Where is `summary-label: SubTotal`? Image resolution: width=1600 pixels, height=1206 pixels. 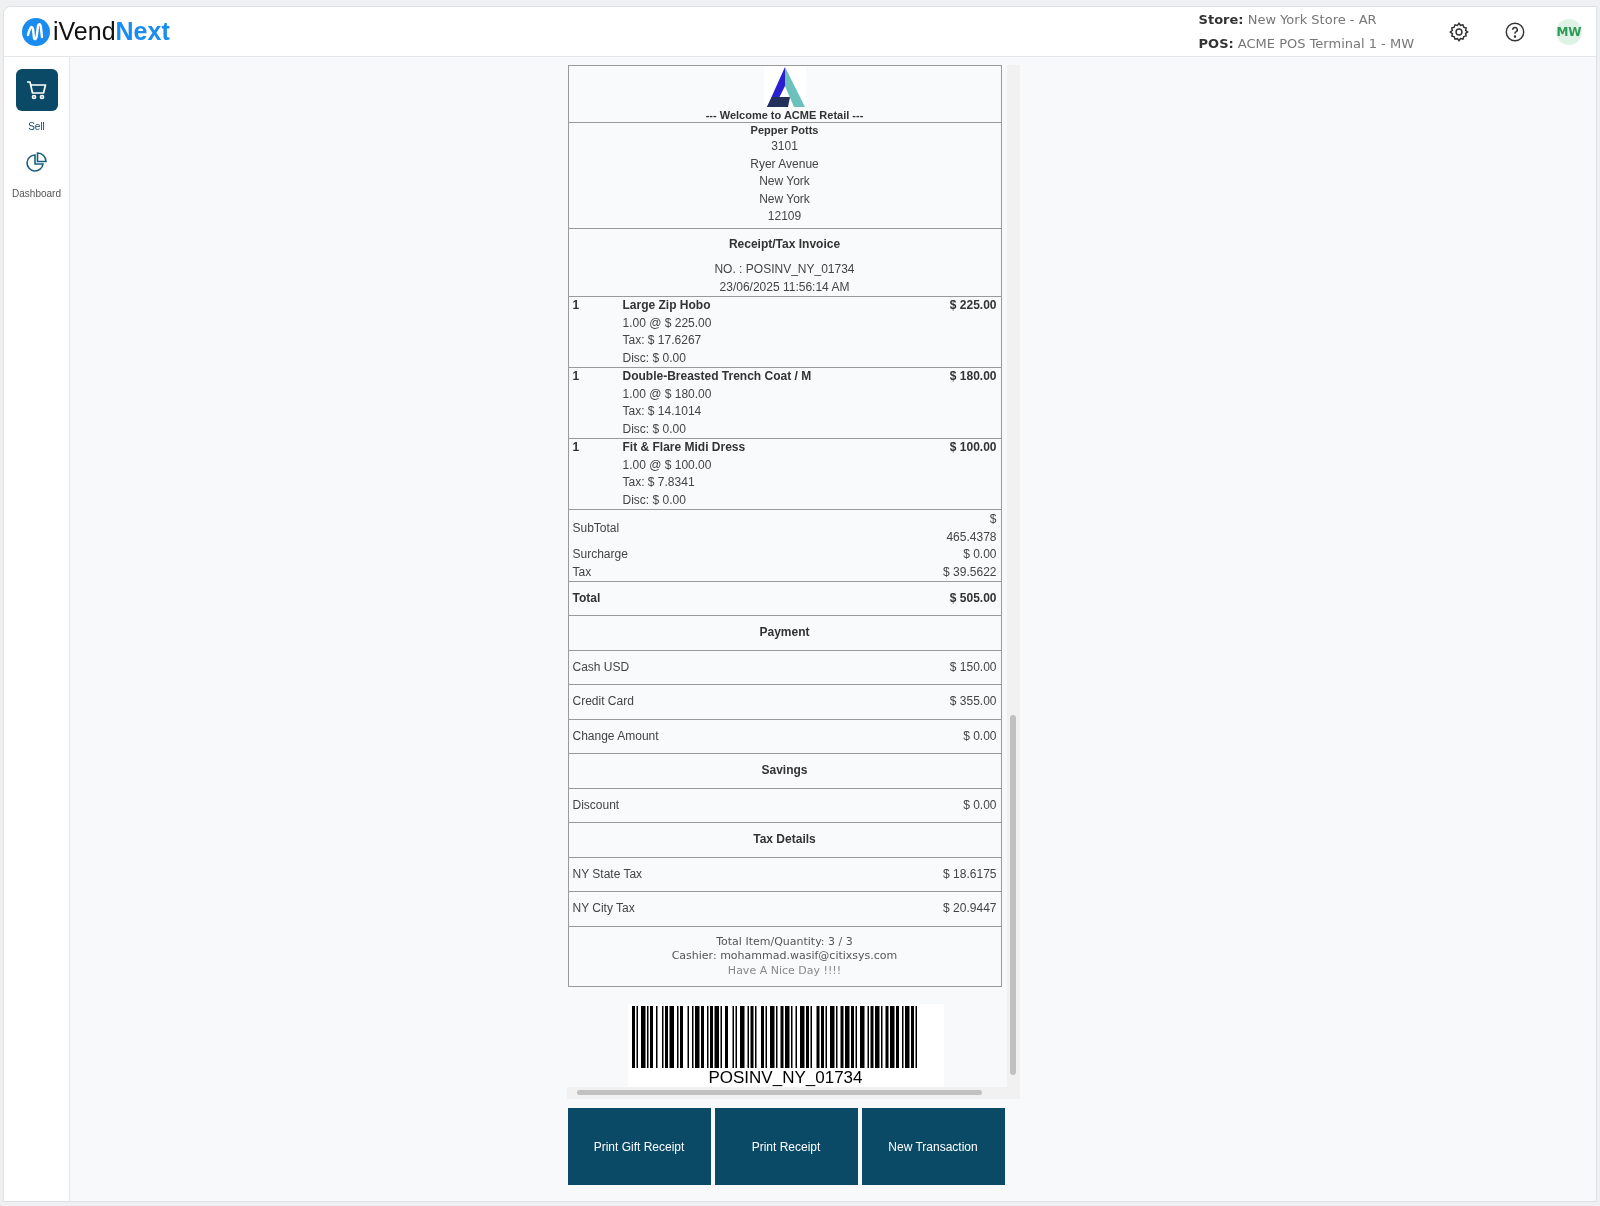 summary-label: SubTotal is located at coordinates (596, 528).